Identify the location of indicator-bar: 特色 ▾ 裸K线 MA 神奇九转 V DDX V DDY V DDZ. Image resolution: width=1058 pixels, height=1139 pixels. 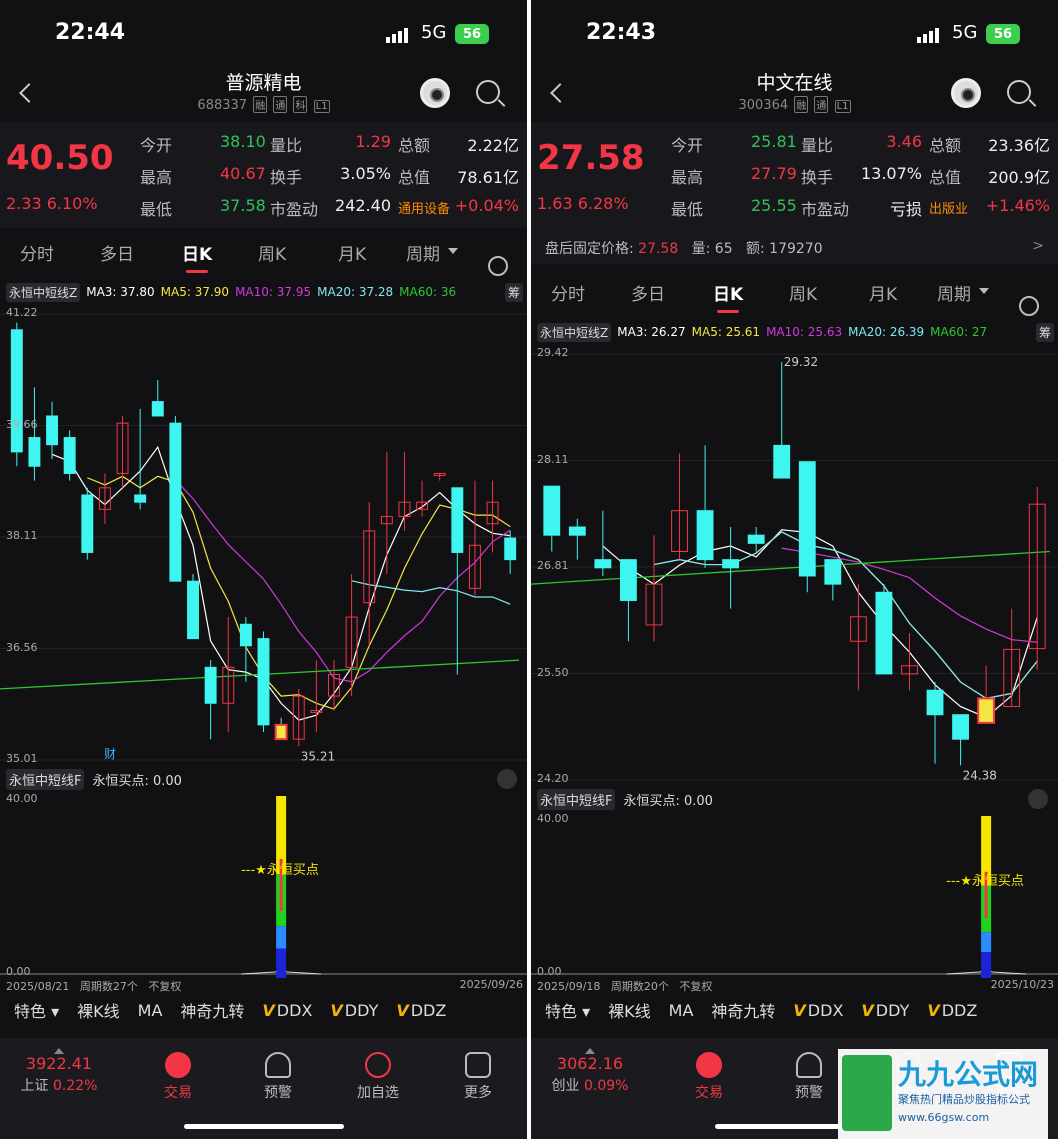
(263, 1010).